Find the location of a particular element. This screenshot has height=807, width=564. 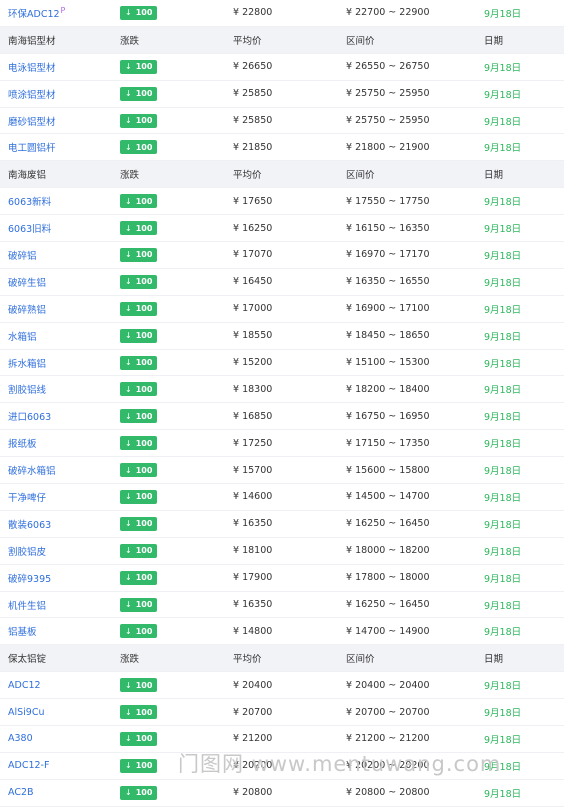

price-range: ¥ 15100 ~ 15300 is located at coordinates (388, 363).